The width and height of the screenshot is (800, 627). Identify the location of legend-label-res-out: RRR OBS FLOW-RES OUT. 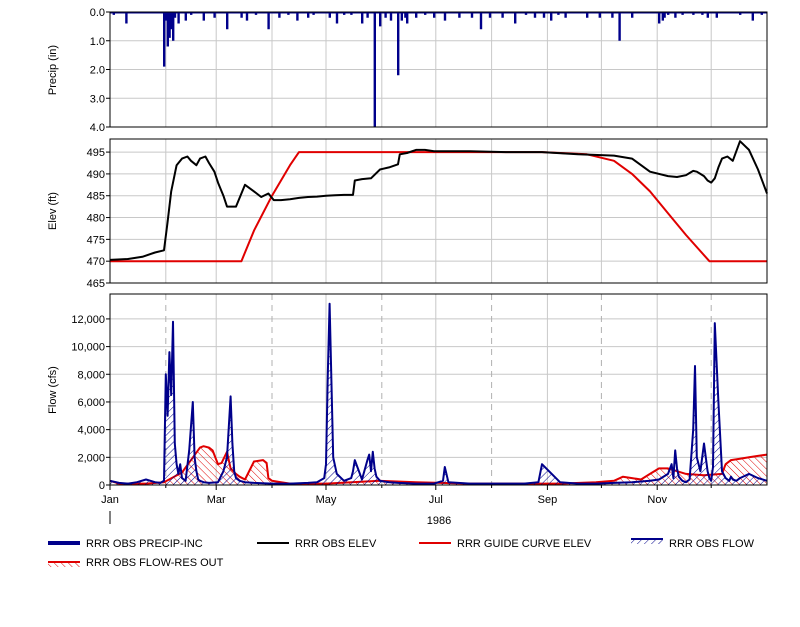
(155, 563).